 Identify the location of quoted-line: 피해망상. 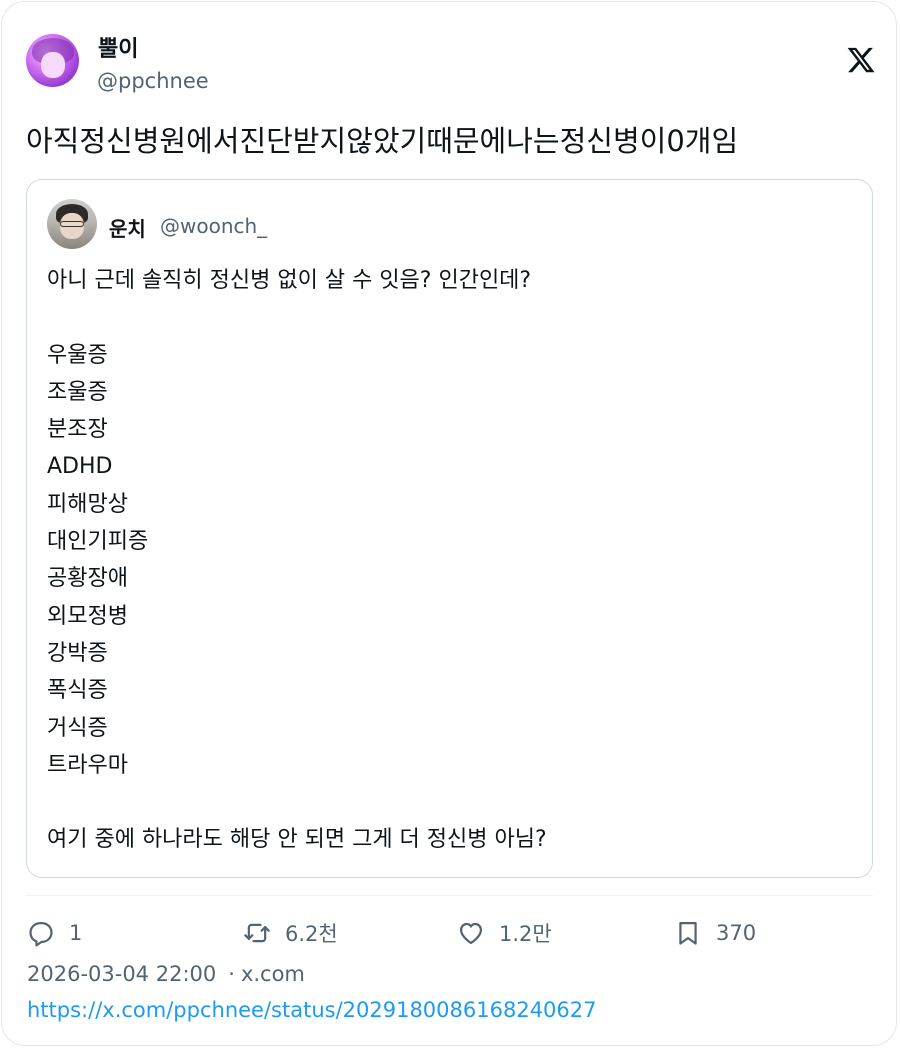
(87, 504).